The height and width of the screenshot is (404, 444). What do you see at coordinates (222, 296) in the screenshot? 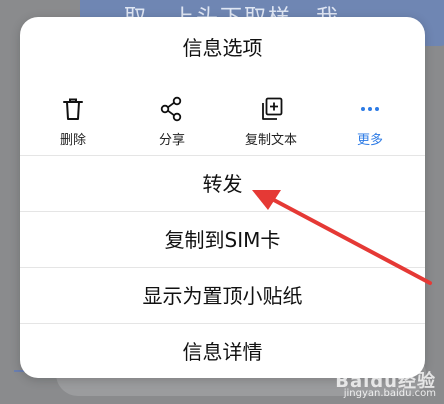
I see `pin-sticker-option: 显示为置顶小贴纸` at bounding box center [222, 296].